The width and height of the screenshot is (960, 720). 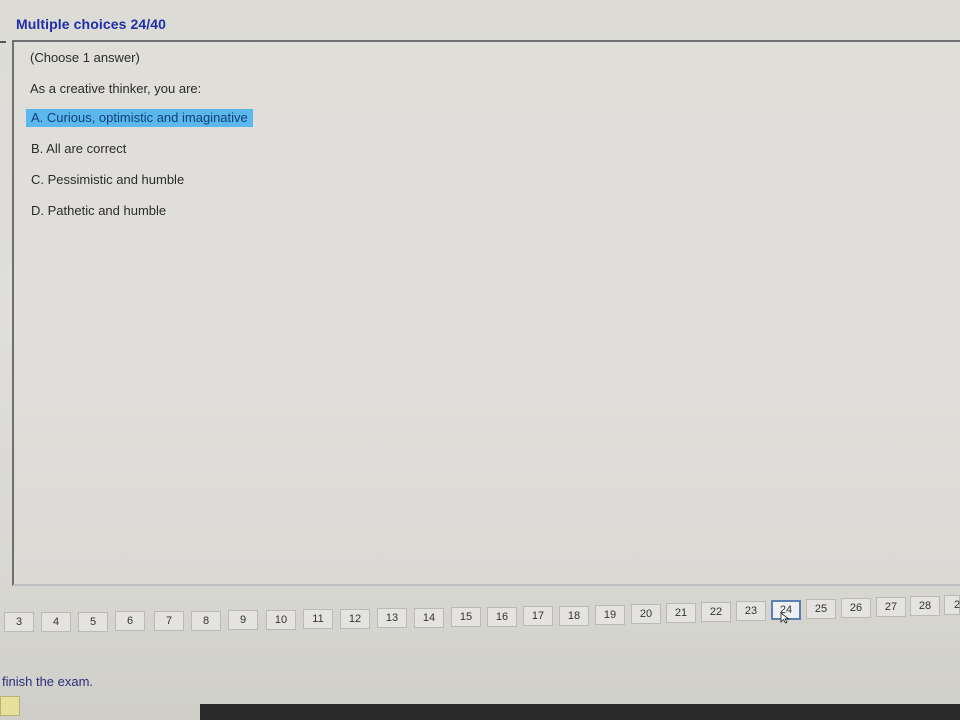 What do you see at coordinates (10, 706) in the screenshot?
I see `status-box` at bounding box center [10, 706].